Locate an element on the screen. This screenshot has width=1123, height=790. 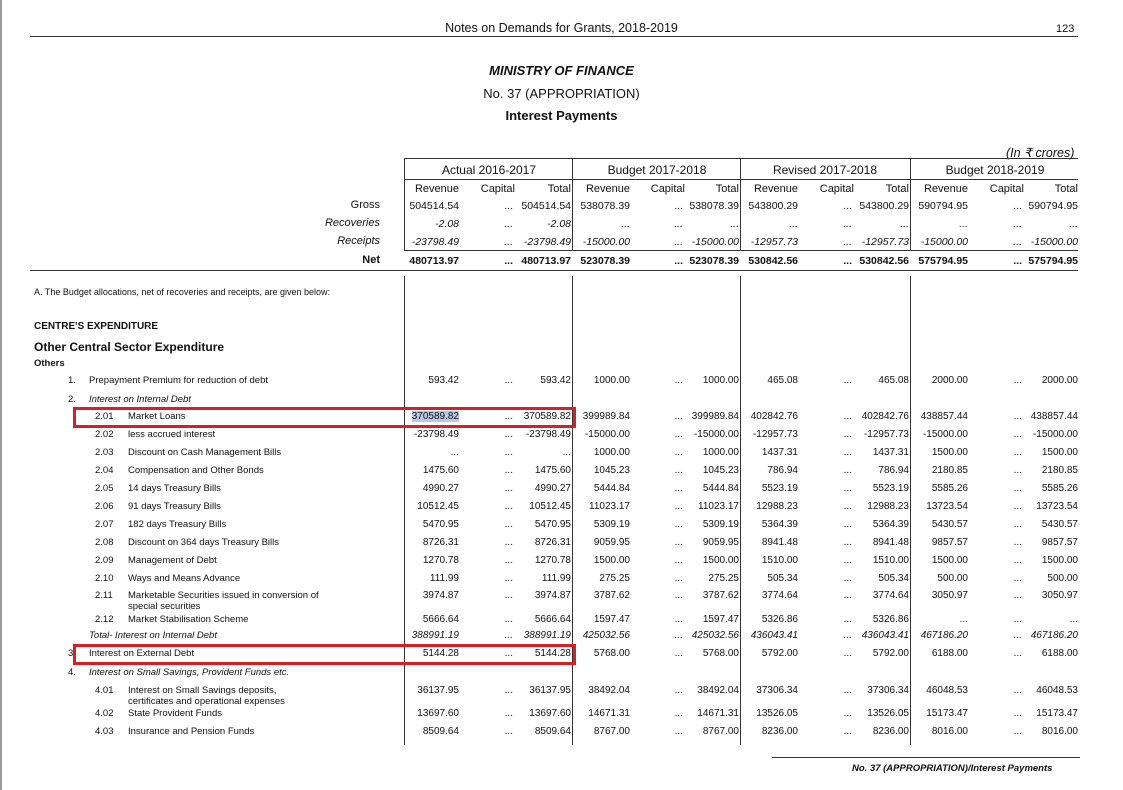
summary-label: Receipts is located at coordinates (358, 241).